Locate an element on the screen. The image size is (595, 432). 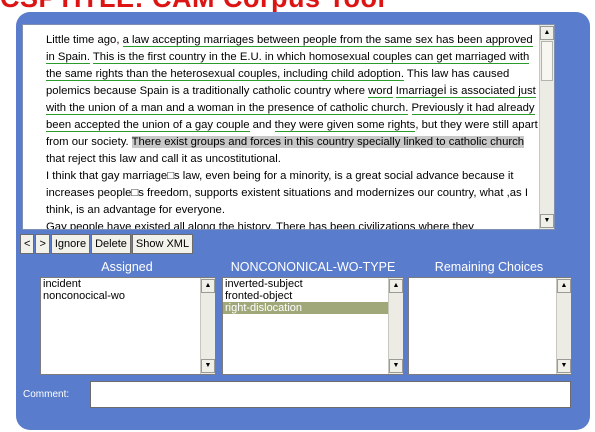
remaining-listbox: ▲ ▼ is located at coordinates (490, 326).